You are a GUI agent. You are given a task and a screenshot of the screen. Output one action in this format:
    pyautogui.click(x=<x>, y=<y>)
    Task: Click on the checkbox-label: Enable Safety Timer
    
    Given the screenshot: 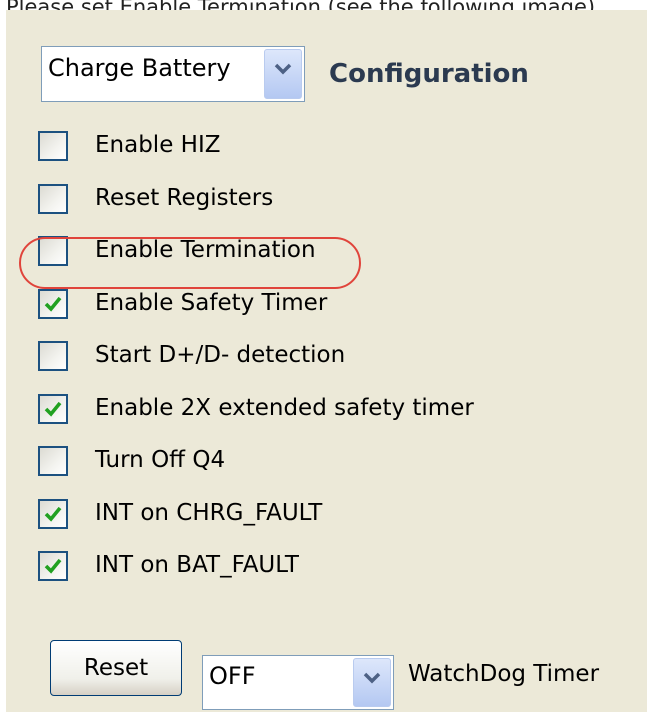 What is the action you would take?
    pyautogui.click(x=211, y=303)
    